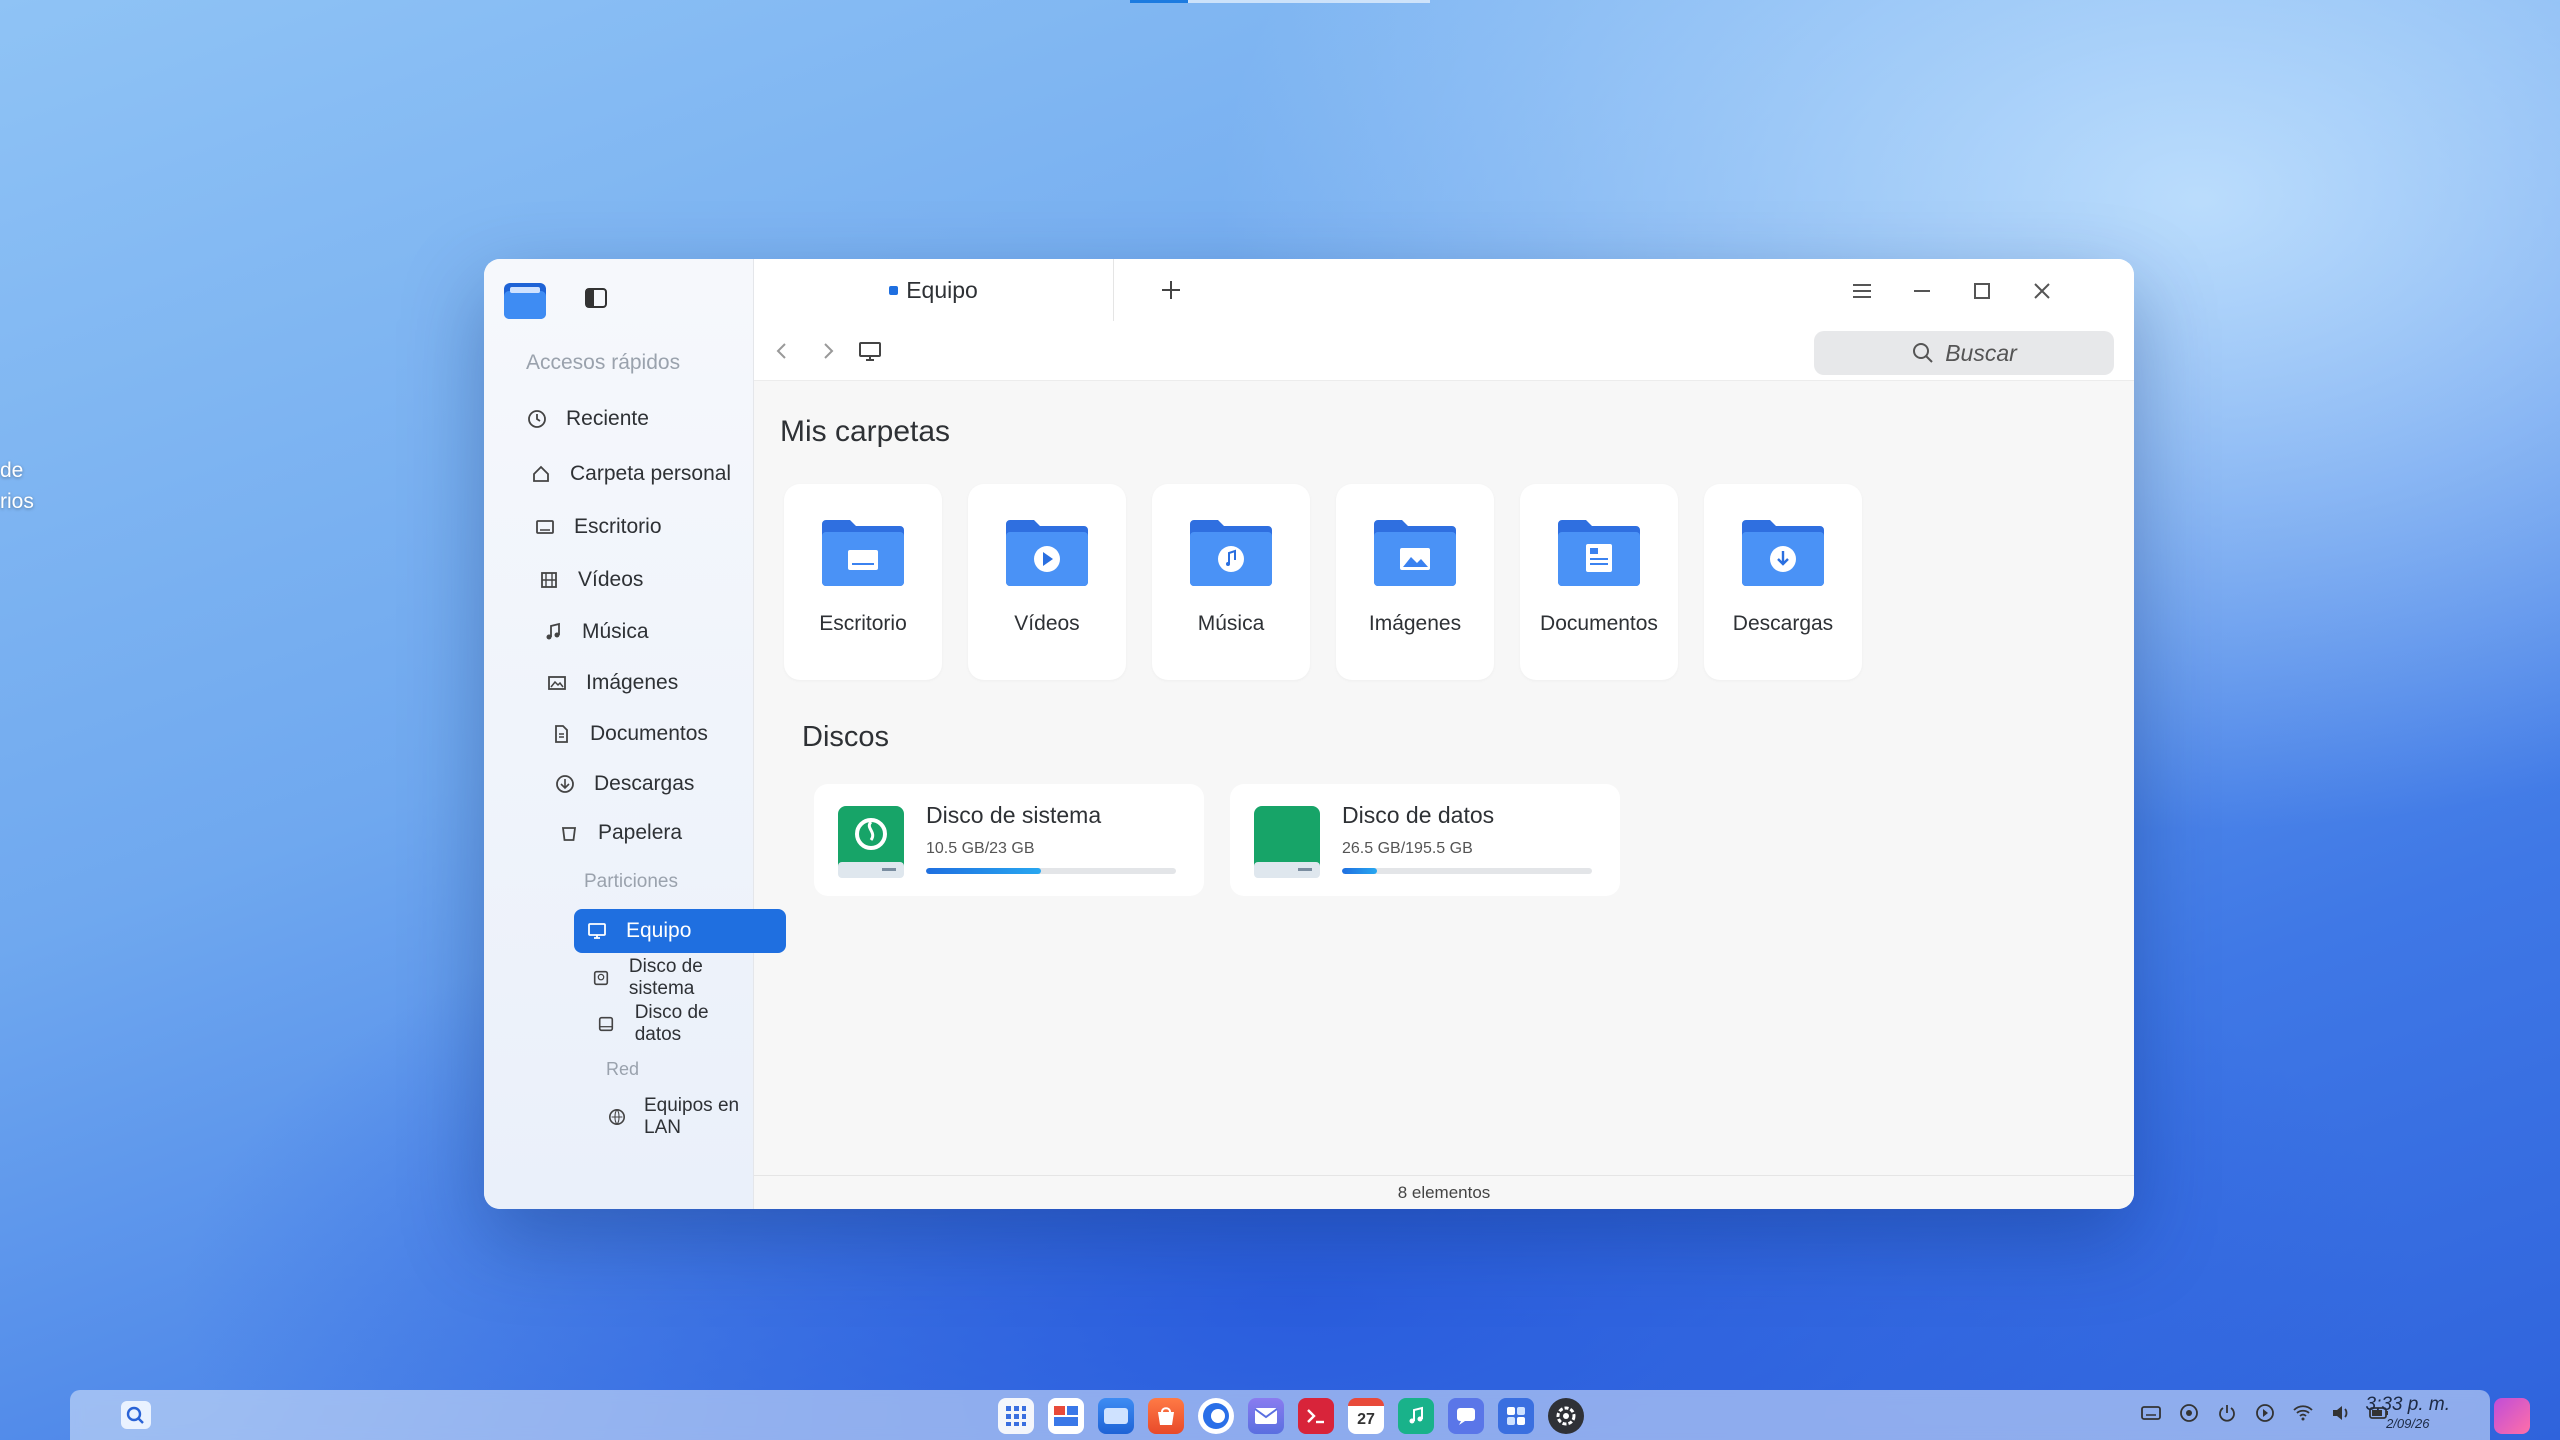 The image size is (2560, 1440). I want to click on top-indicator, so click(1280, 1).